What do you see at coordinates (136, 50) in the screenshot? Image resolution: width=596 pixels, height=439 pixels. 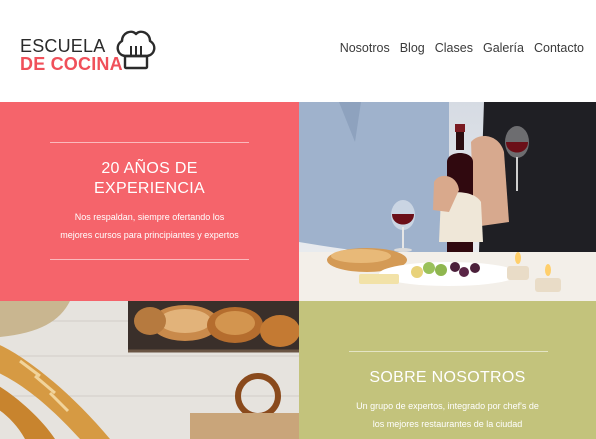 I see `chef-hat-icon` at bounding box center [136, 50].